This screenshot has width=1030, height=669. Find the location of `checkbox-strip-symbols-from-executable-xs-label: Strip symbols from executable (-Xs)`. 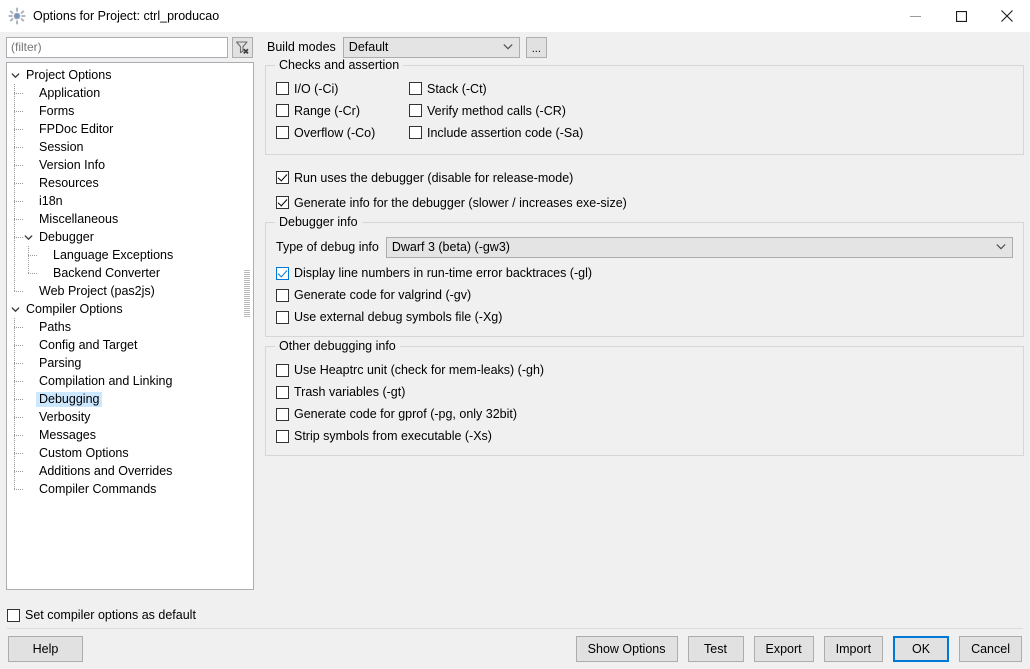

checkbox-strip-symbols-from-executable-xs-label: Strip symbols from executable (-Xs) is located at coordinates (393, 436).